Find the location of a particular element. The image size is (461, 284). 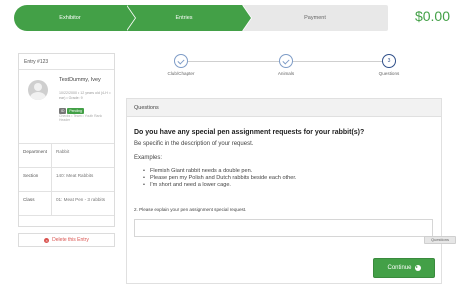

step-number: 3 is located at coordinates (389, 61).